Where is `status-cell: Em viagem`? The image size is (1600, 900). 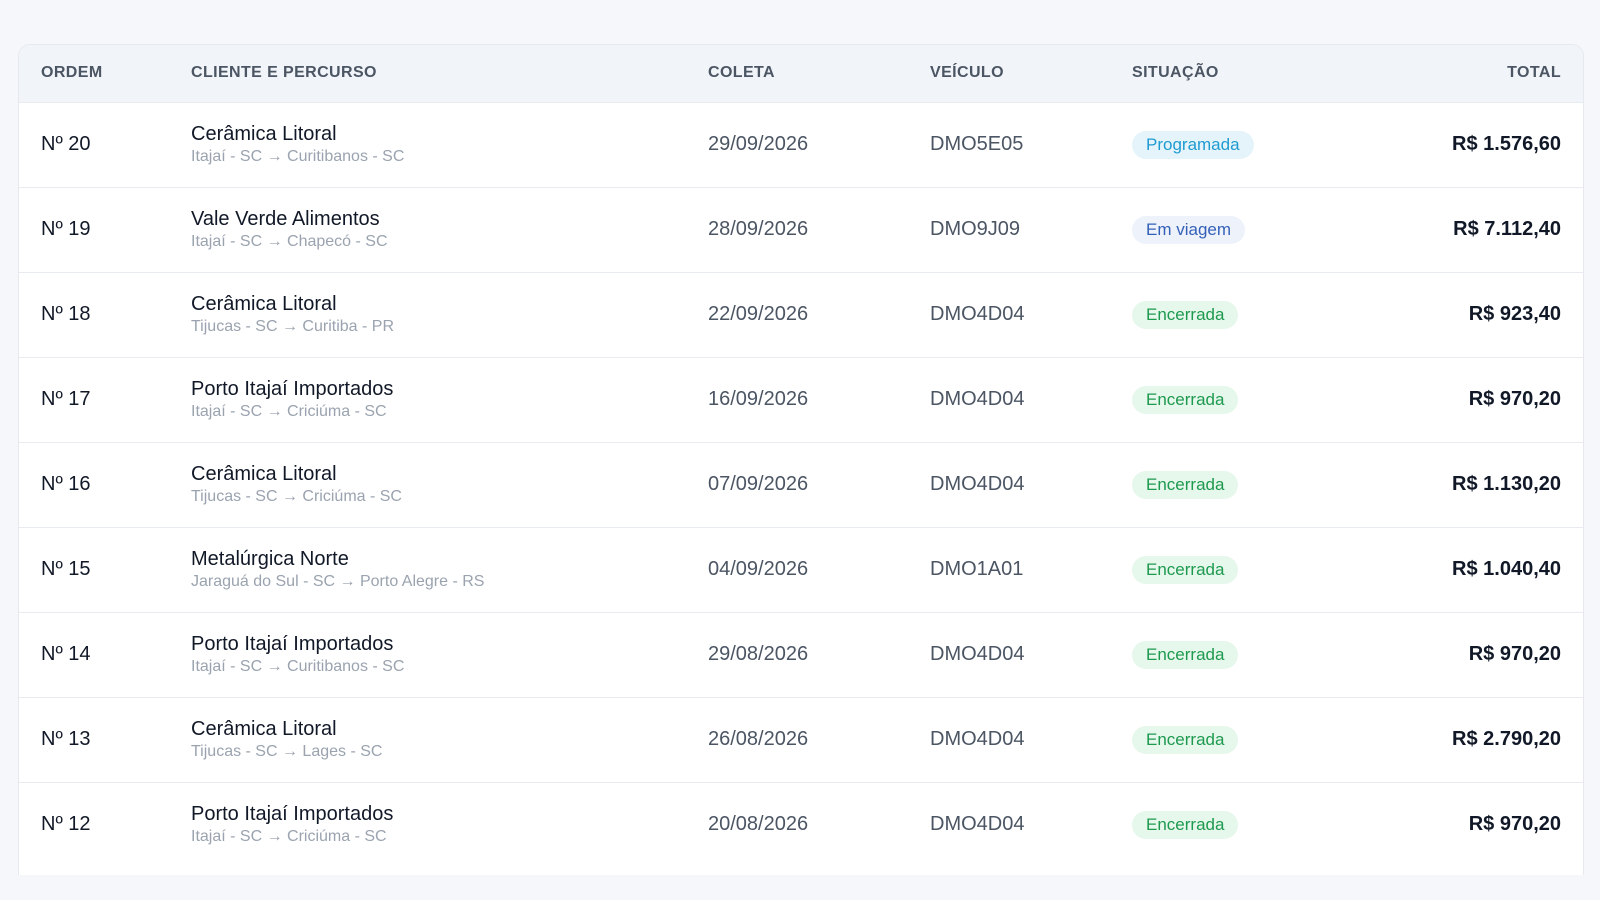 status-cell: Em viagem is located at coordinates (1232, 229).